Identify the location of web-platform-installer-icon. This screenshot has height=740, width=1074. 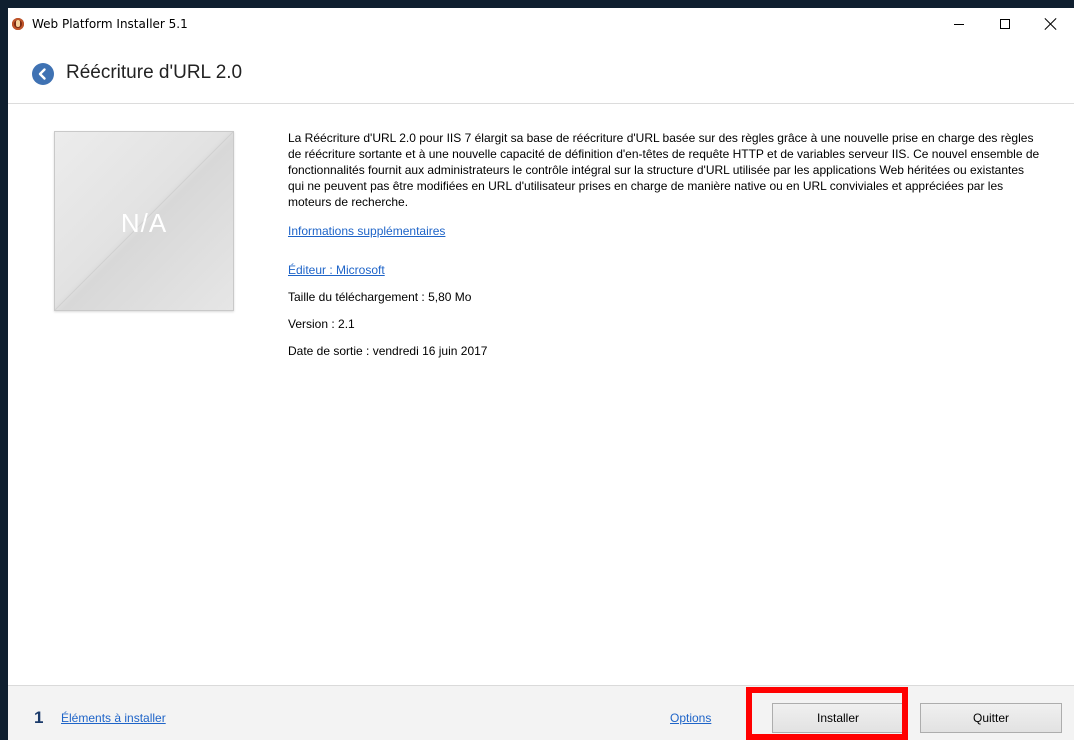
(18, 24).